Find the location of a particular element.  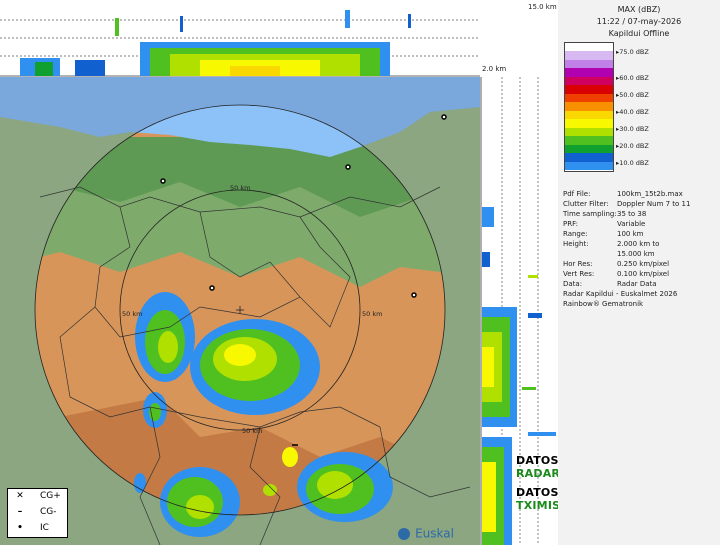

top-profile-strip is located at coordinates (240, 38).